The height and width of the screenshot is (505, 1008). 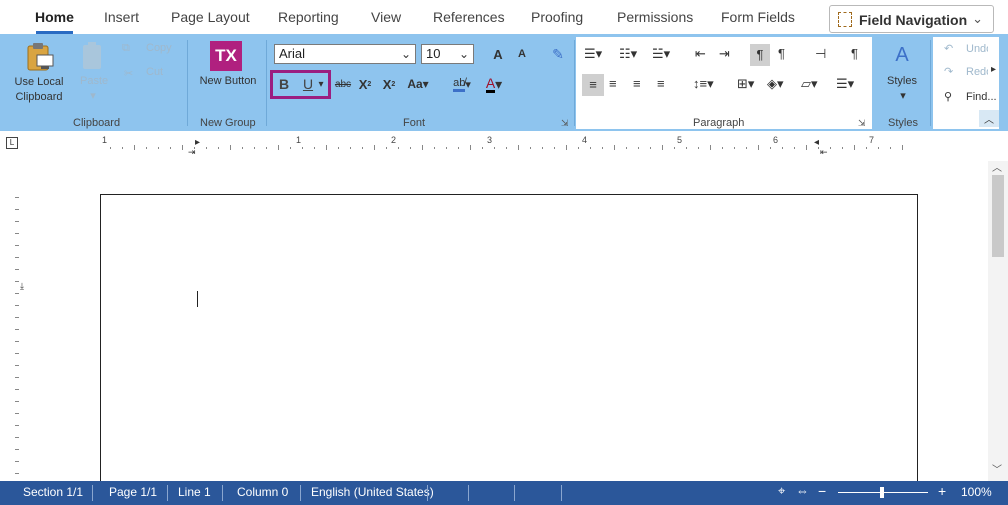 What do you see at coordinates (197, 142) in the screenshot?
I see `first-line-indent-marker: ▸` at bounding box center [197, 142].